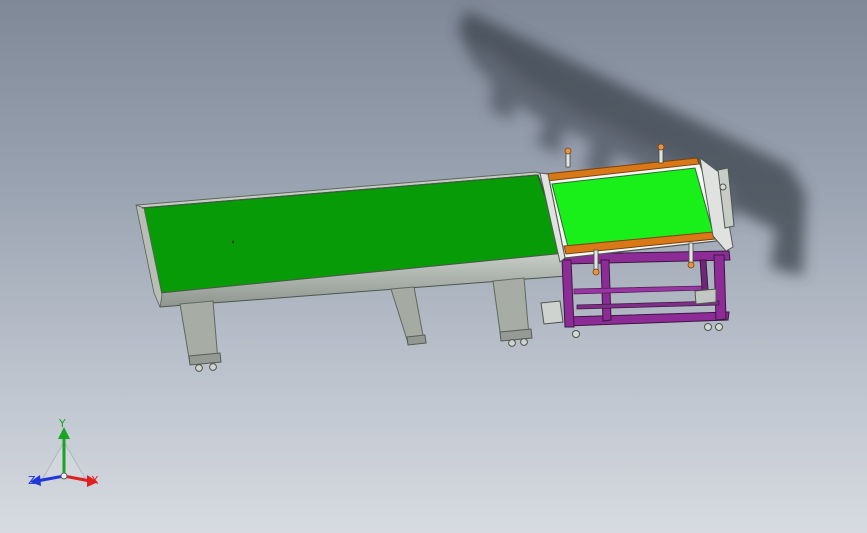 The image size is (867, 533). I want to click on right-sensor-knob, so click(723, 187).